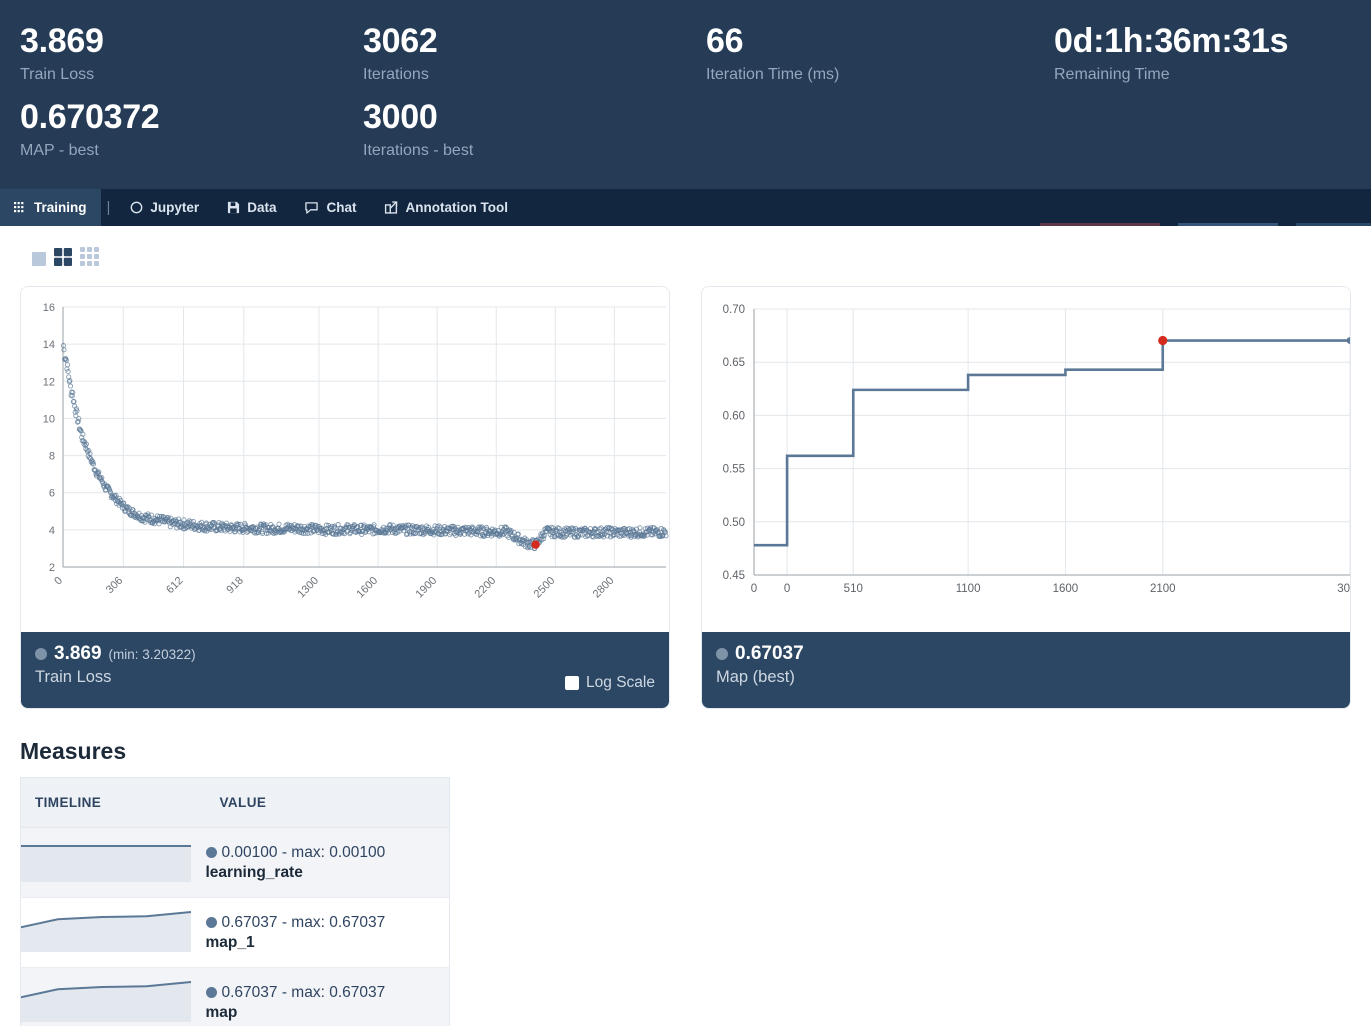 This screenshot has width=1371, height=1026. What do you see at coordinates (52, 568) in the screenshot?
I see `svg-text: 2` at bounding box center [52, 568].